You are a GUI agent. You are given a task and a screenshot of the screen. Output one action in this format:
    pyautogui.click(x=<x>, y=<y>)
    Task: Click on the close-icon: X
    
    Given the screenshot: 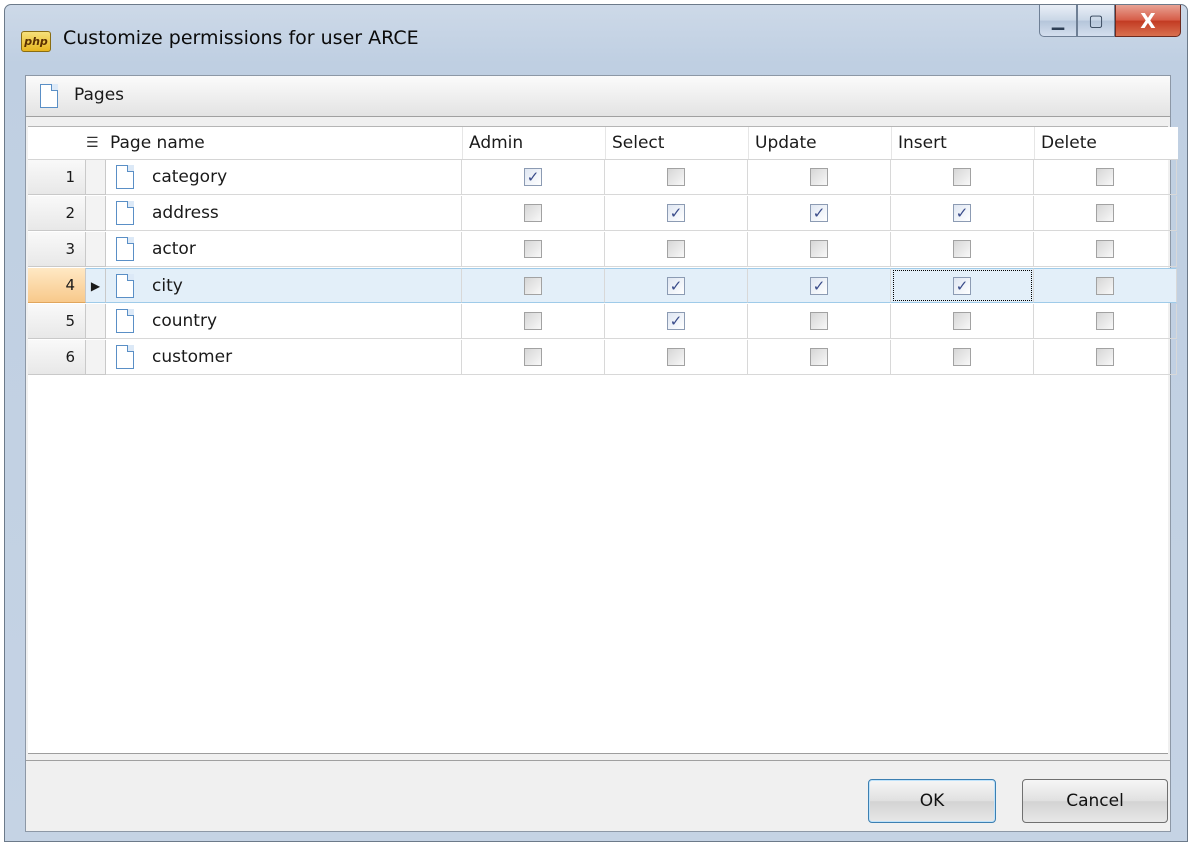 What is the action you would take?
    pyautogui.click(x=1148, y=20)
    